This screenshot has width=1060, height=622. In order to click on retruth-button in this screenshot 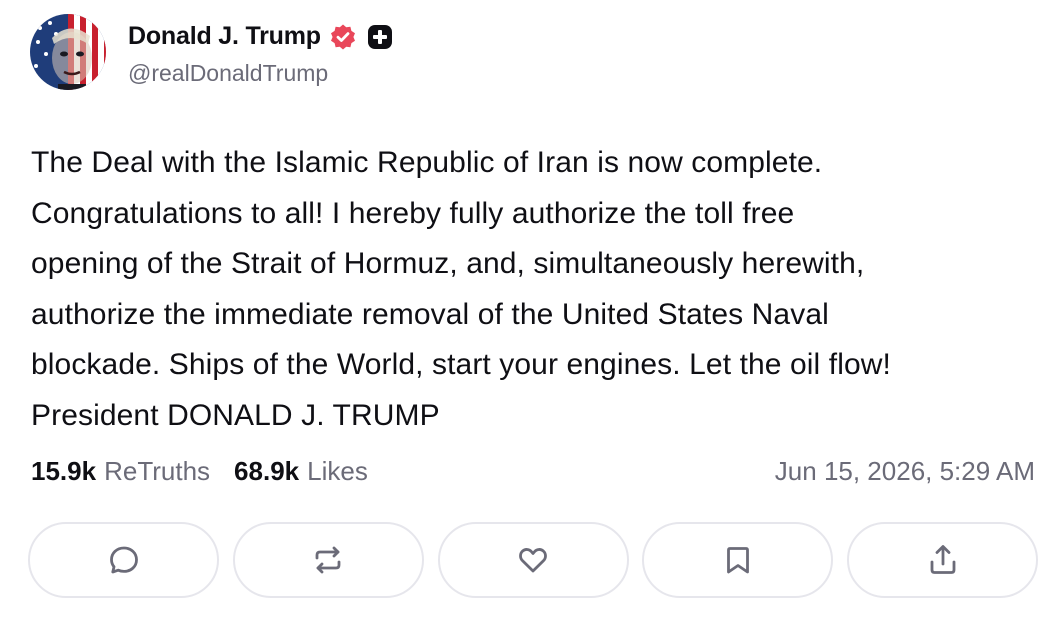, I will do `click(328, 560)`.